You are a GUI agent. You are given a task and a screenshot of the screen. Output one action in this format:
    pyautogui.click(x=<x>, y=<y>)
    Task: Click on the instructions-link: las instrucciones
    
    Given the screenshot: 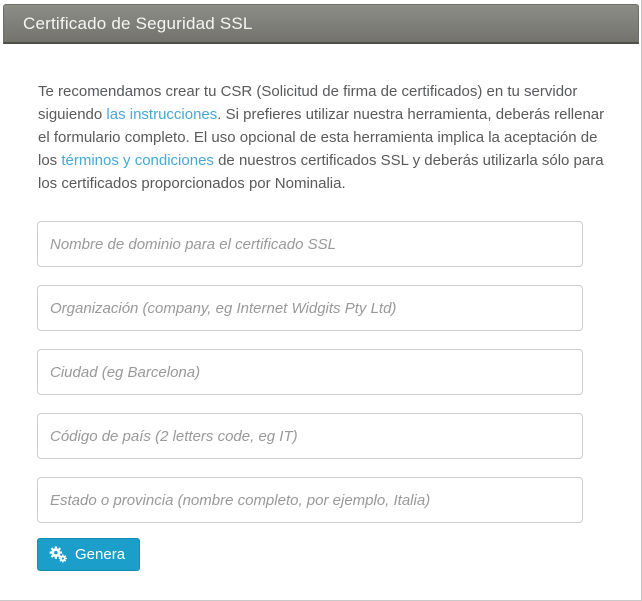 What is the action you would take?
    pyautogui.click(x=161, y=114)
    